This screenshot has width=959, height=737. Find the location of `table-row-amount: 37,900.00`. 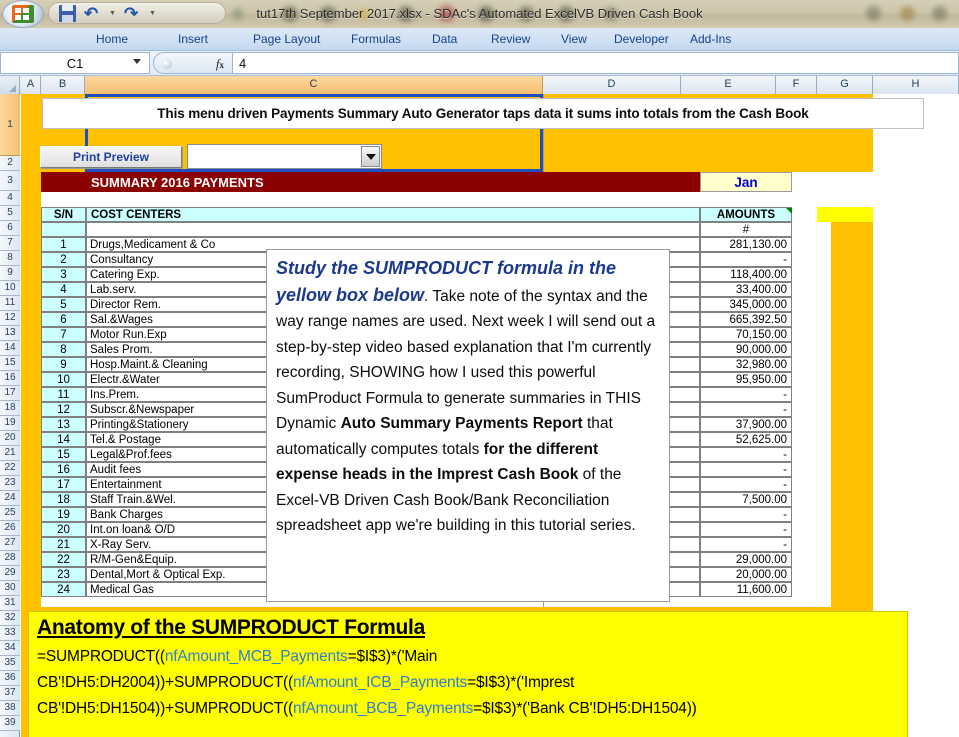

table-row-amount: 37,900.00 is located at coordinates (746, 424).